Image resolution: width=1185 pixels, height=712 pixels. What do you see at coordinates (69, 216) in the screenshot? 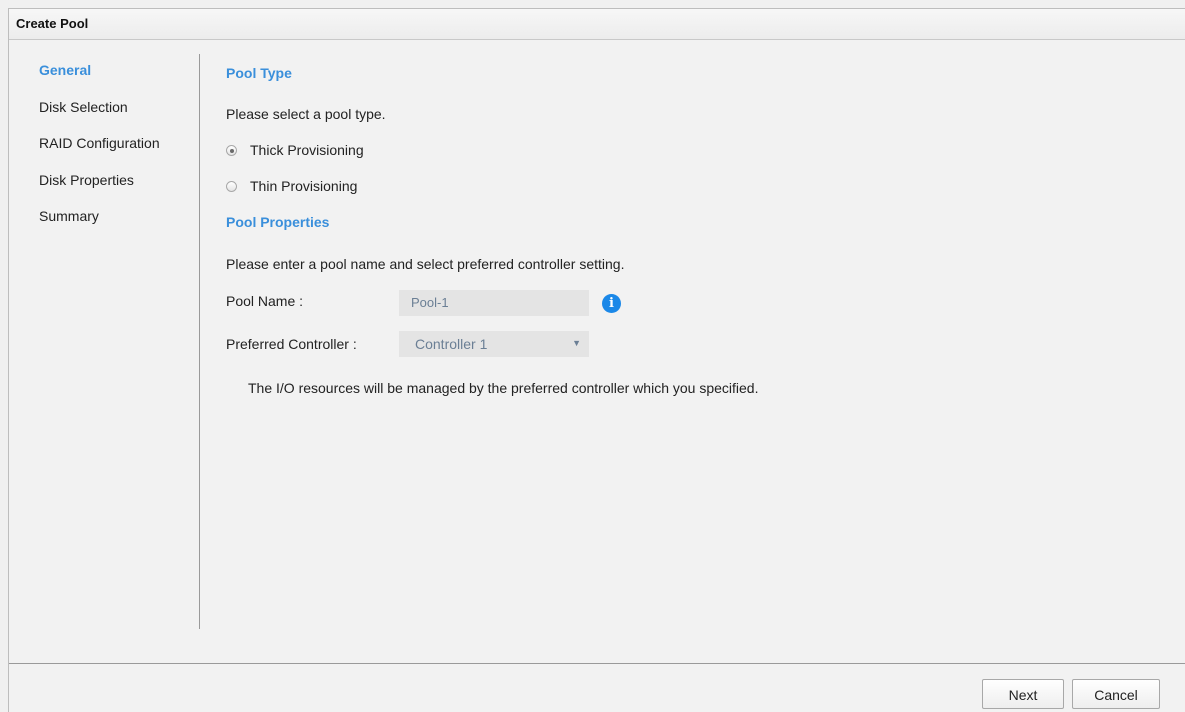
I see `nav-item-summary: Summary` at bounding box center [69, 216].